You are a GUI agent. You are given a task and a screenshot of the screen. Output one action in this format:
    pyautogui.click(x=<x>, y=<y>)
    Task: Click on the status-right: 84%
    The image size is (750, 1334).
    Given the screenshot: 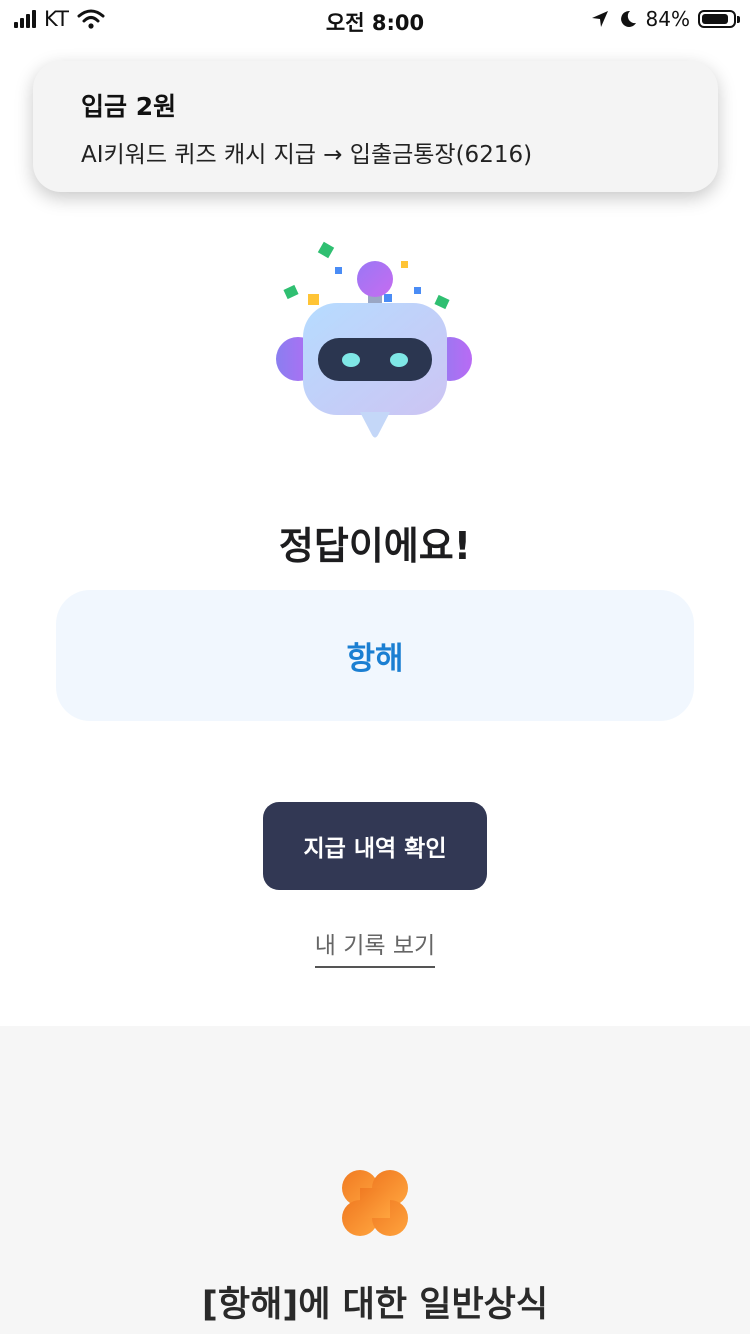 What is the action you would take?
    pyautogui.click(x=665, y=19)
    